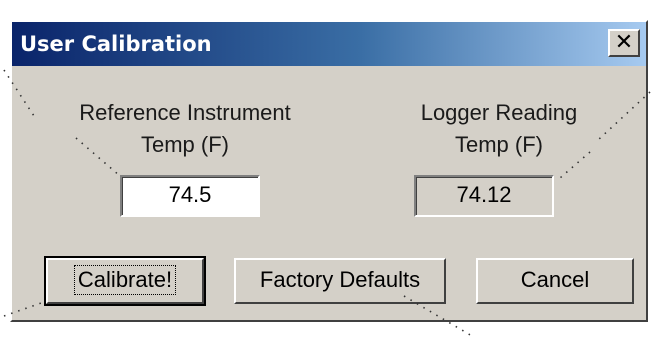 Image resolution: width=654 pixels, height=341 pixels. What do you see at coordinates (190, 196) in the screenshot?
I see `reference-temp-input: 74.5` at bounding box center [190, 196].